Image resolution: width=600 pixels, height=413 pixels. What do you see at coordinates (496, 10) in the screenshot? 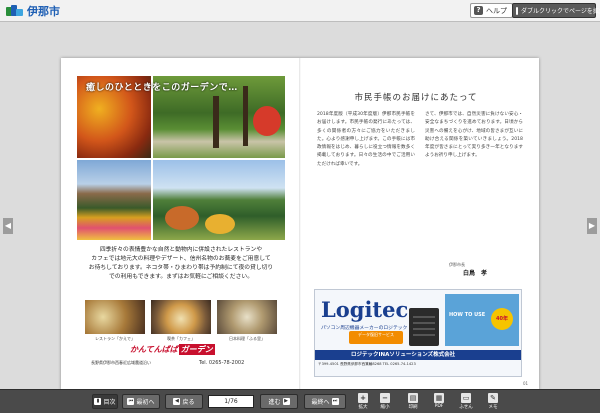
I see `help-label: ヘルプ` at bounding box center [496, 10].